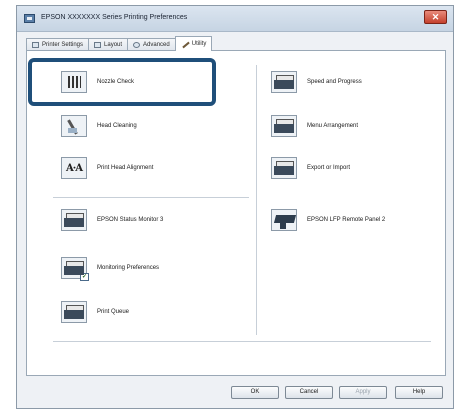 This screenshot has height=417, width=465. What do you see at coordinates (74, 126) in the screenshot?
I see `head-cleaning-icon` at bounding box center [74, 126].